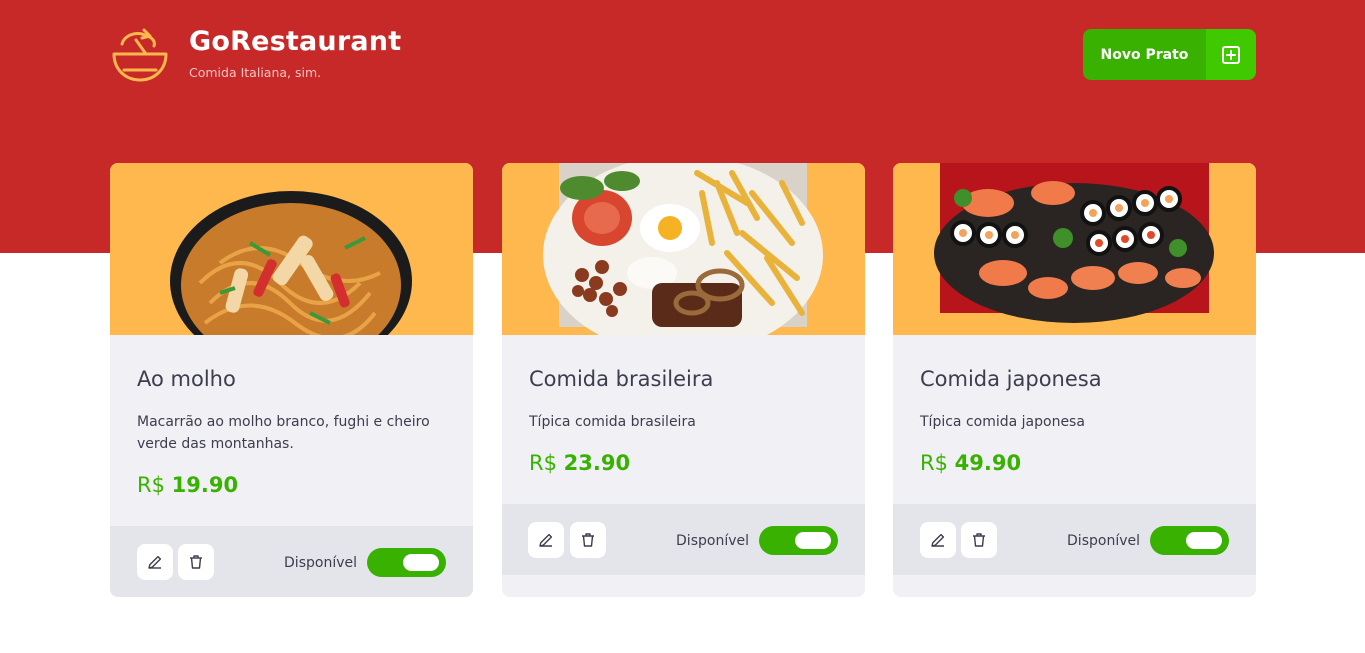 This screenshot has height=653, width=1365. I want to click on dish-price: R$ 19.90, so click(291, 485).